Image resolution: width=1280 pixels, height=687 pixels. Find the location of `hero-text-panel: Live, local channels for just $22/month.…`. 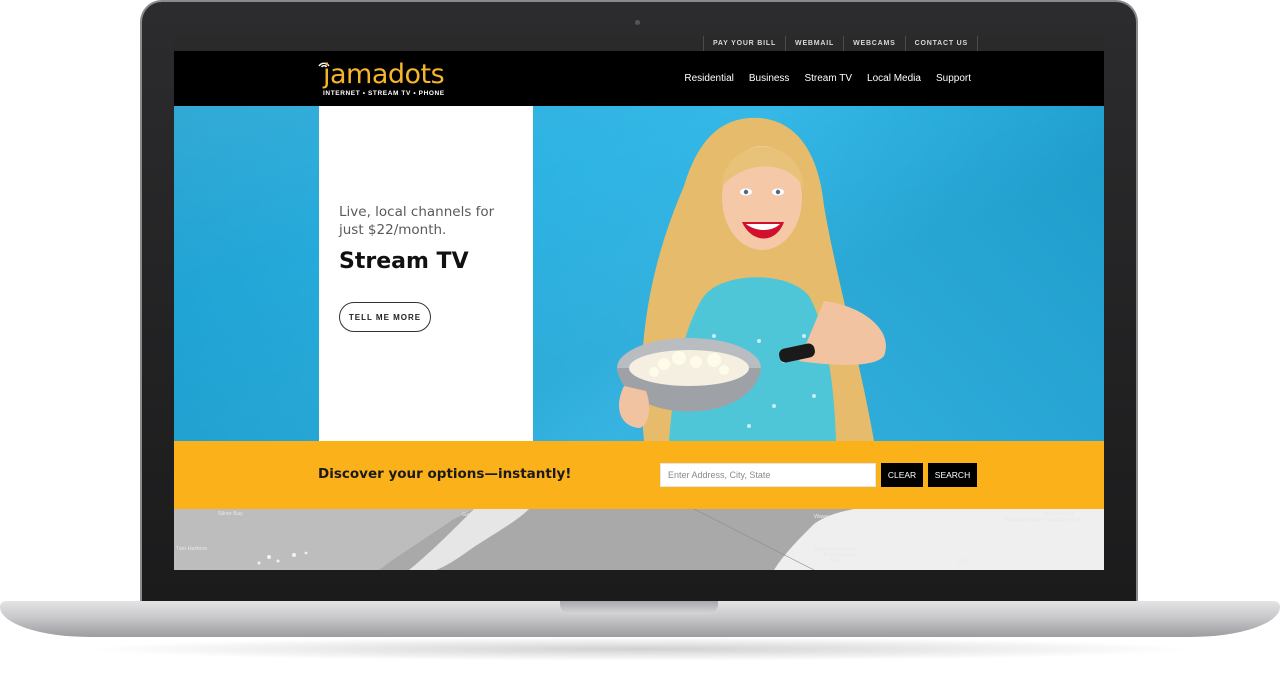

hero-text-panel: Live, local channels for just $22/month.… is located at coordinates (426, 273).